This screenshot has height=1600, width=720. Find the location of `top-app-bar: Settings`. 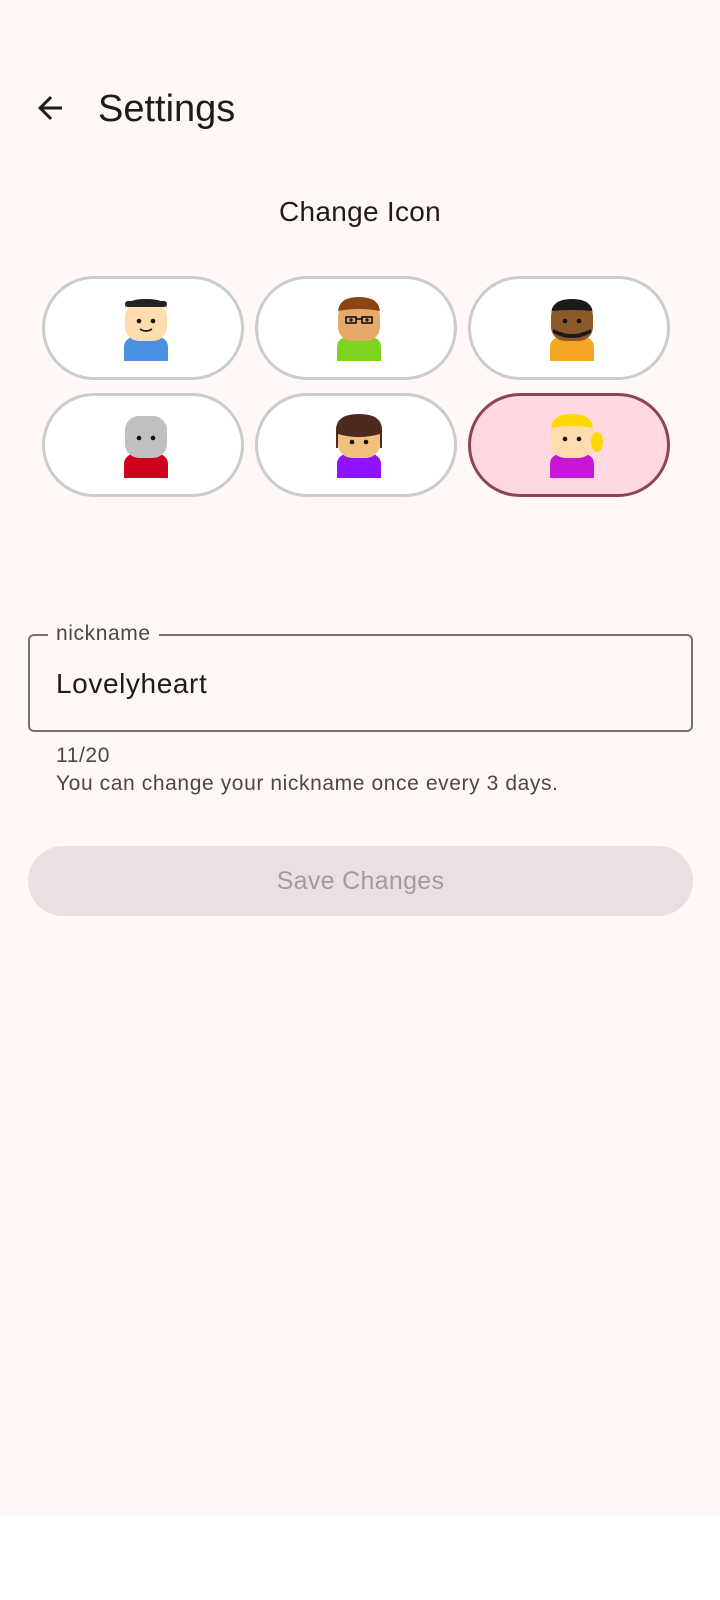

top-app-bar: Settings is located at coordinates (360, 108).